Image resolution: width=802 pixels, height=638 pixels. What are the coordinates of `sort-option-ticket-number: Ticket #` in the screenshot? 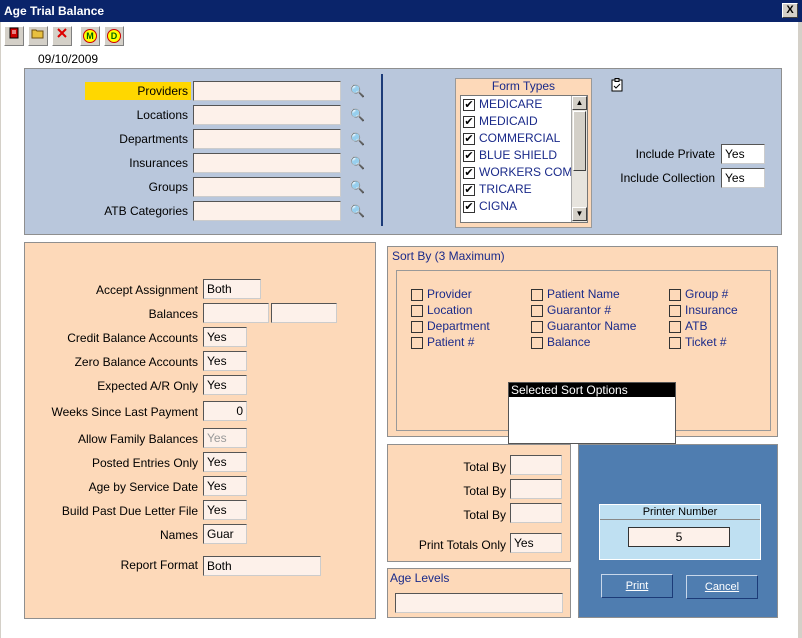 It's located at (698, 342).